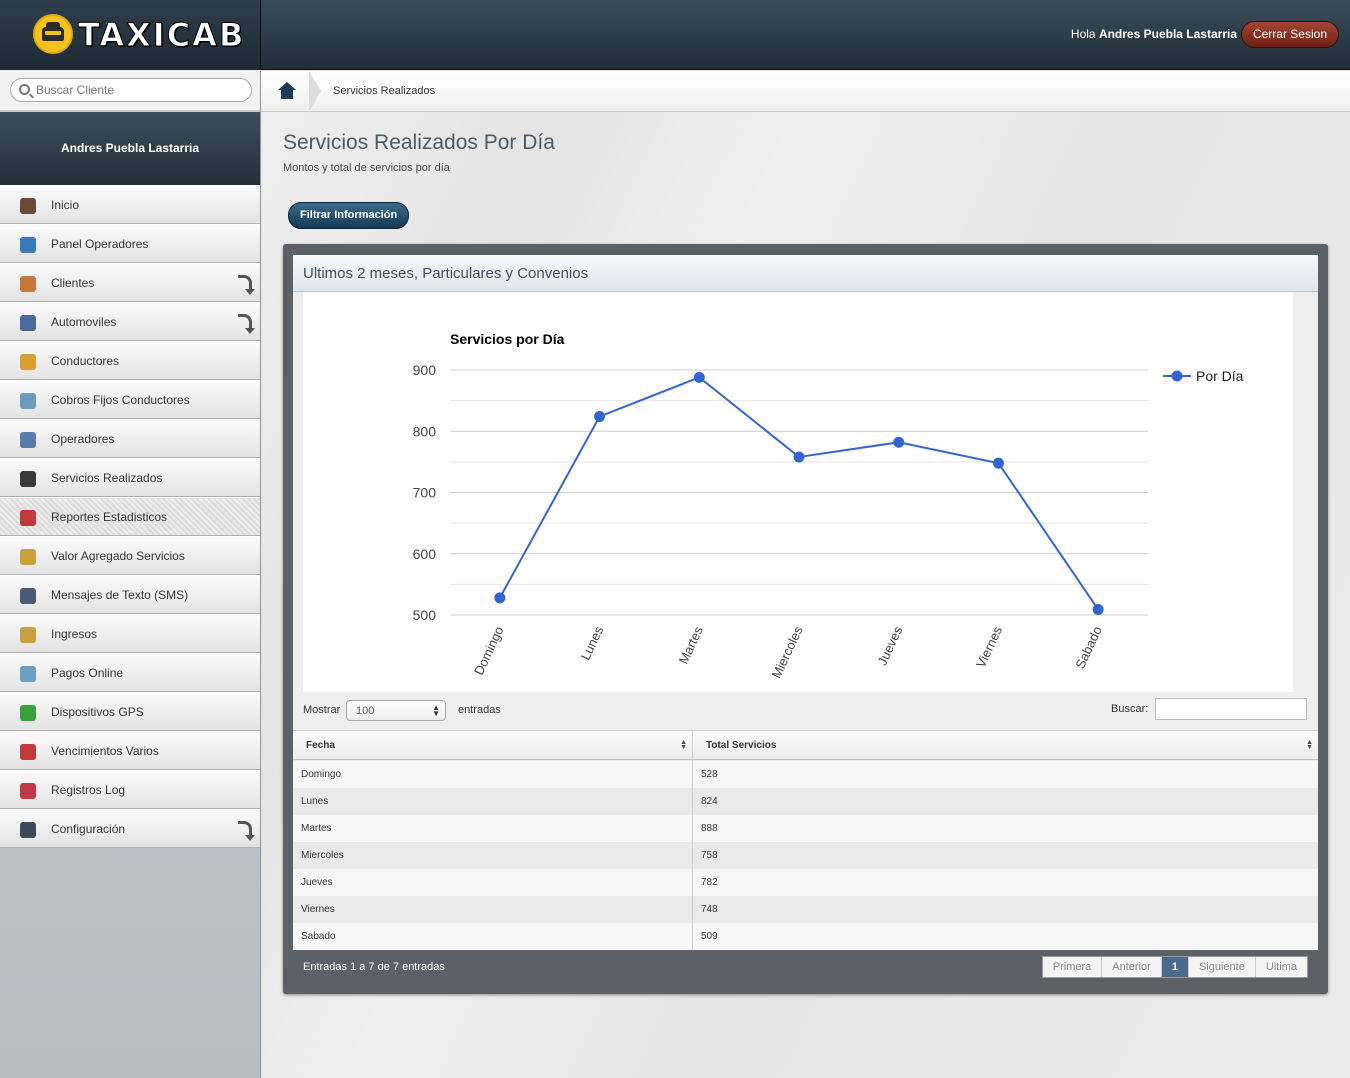 Image resolution: width=1350 pixels, height=1078 pixels. Describe the element at coordinates (28, 830) in the screenshot. I see `settings-icon` at that location.